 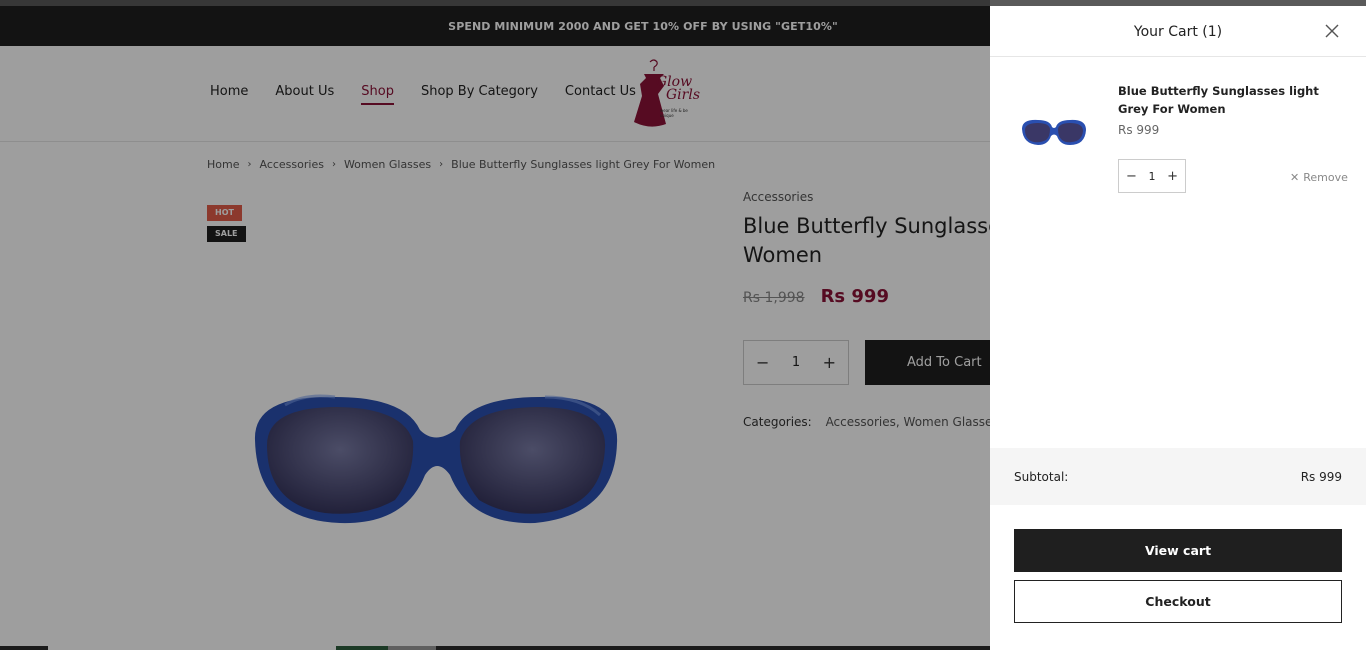 What do you see at coordinates (1321, 476) in the screenshot?
I see `subtotal-value: Rs 999` at bounding box center [1321, 476].